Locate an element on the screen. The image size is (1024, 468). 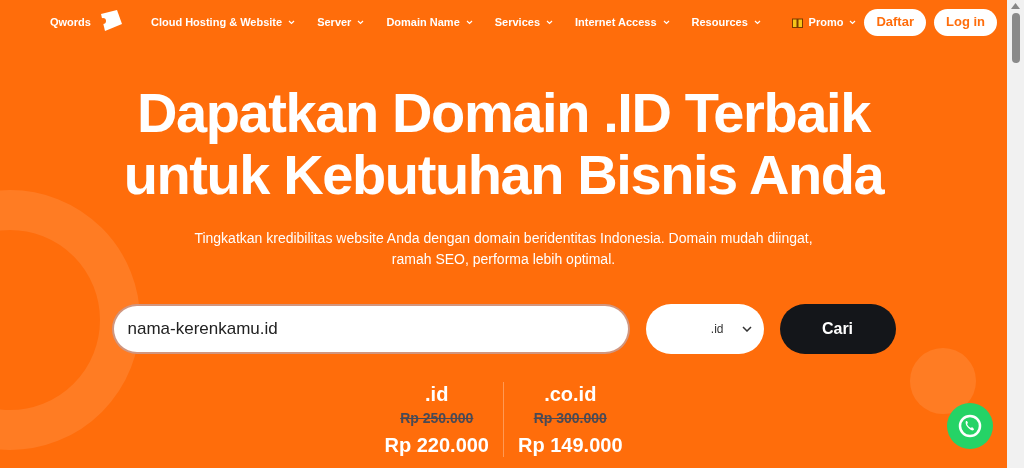
nav-menu-link: Resources is located at coordinates (726, 22).